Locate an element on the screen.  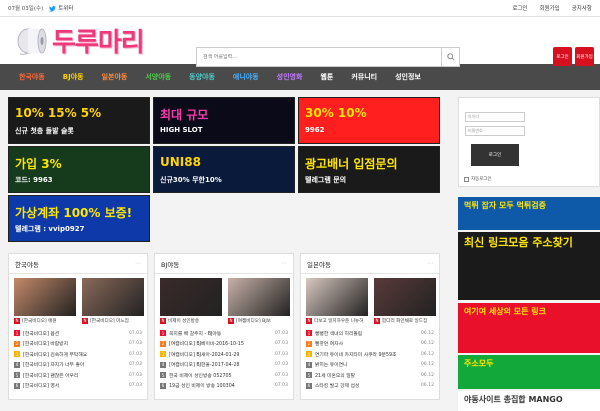
login-submit-button: 로그인 is located at coordinates (495, 155).